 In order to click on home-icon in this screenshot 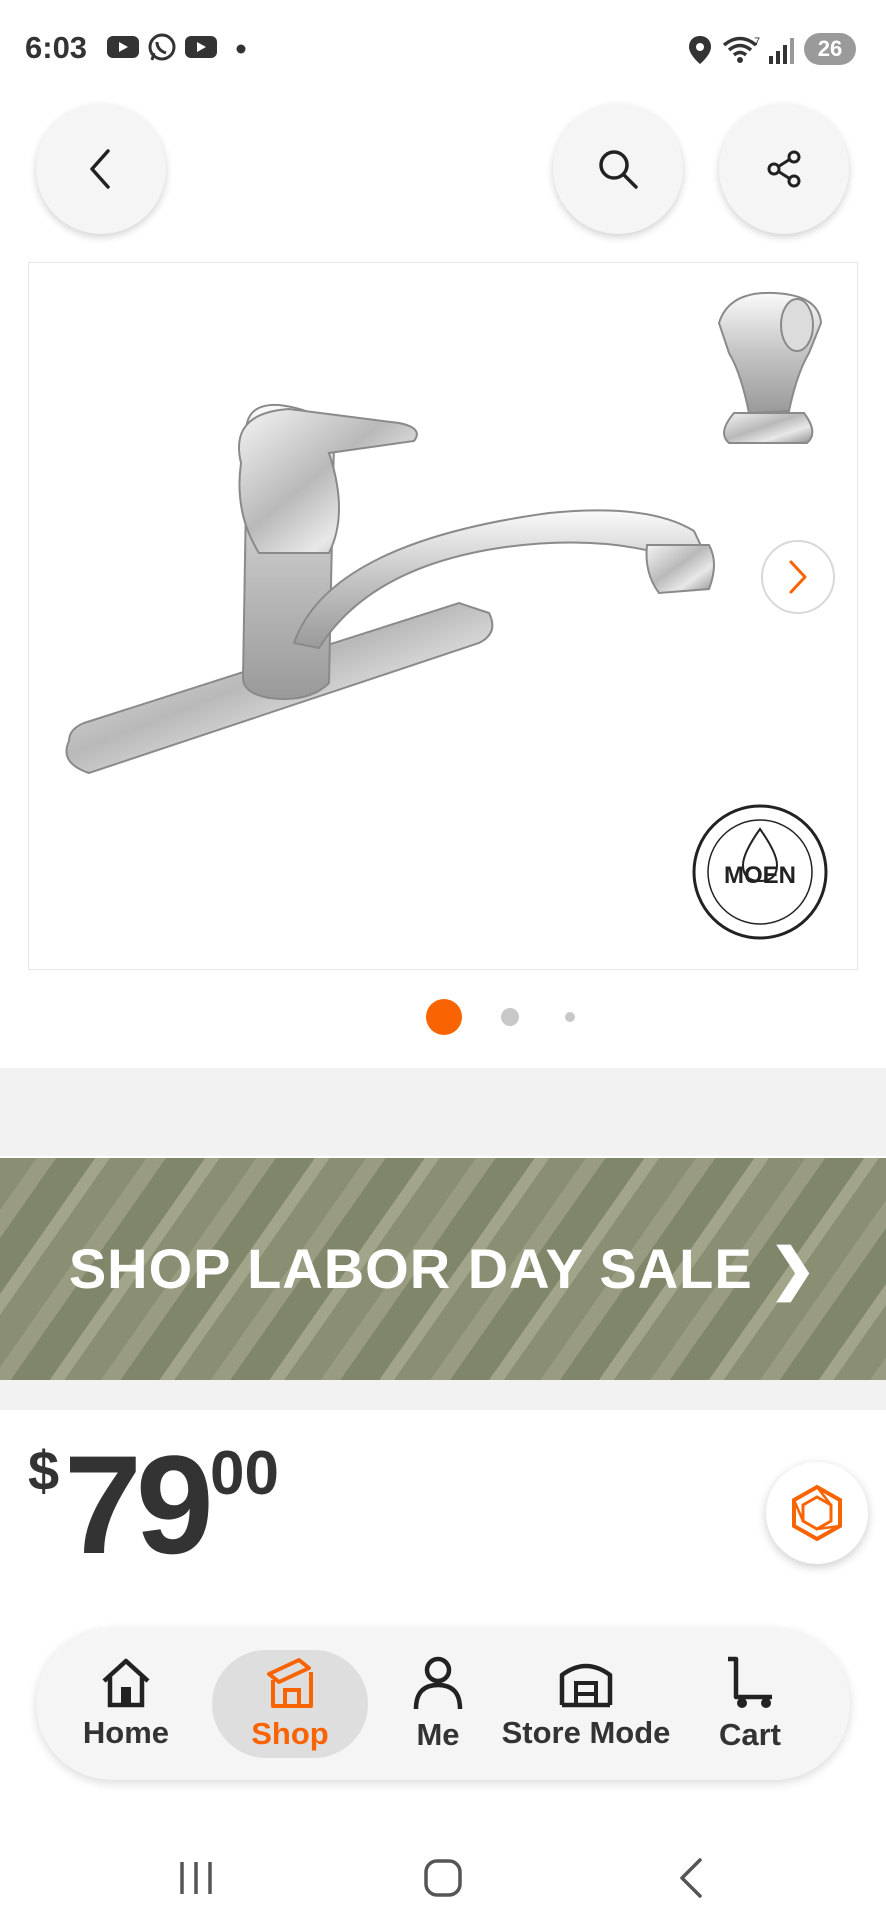, I will do `click(126, 1683)`.